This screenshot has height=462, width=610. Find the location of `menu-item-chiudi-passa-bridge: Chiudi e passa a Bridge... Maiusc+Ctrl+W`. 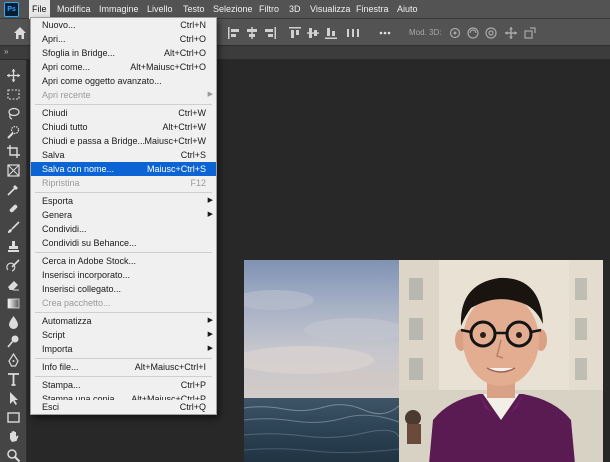

menu-item-chiudi-passa-bridge: Chiudi e passa a Bridge... Maiusc+Ctrl+W is located at coordinates (123, 141).